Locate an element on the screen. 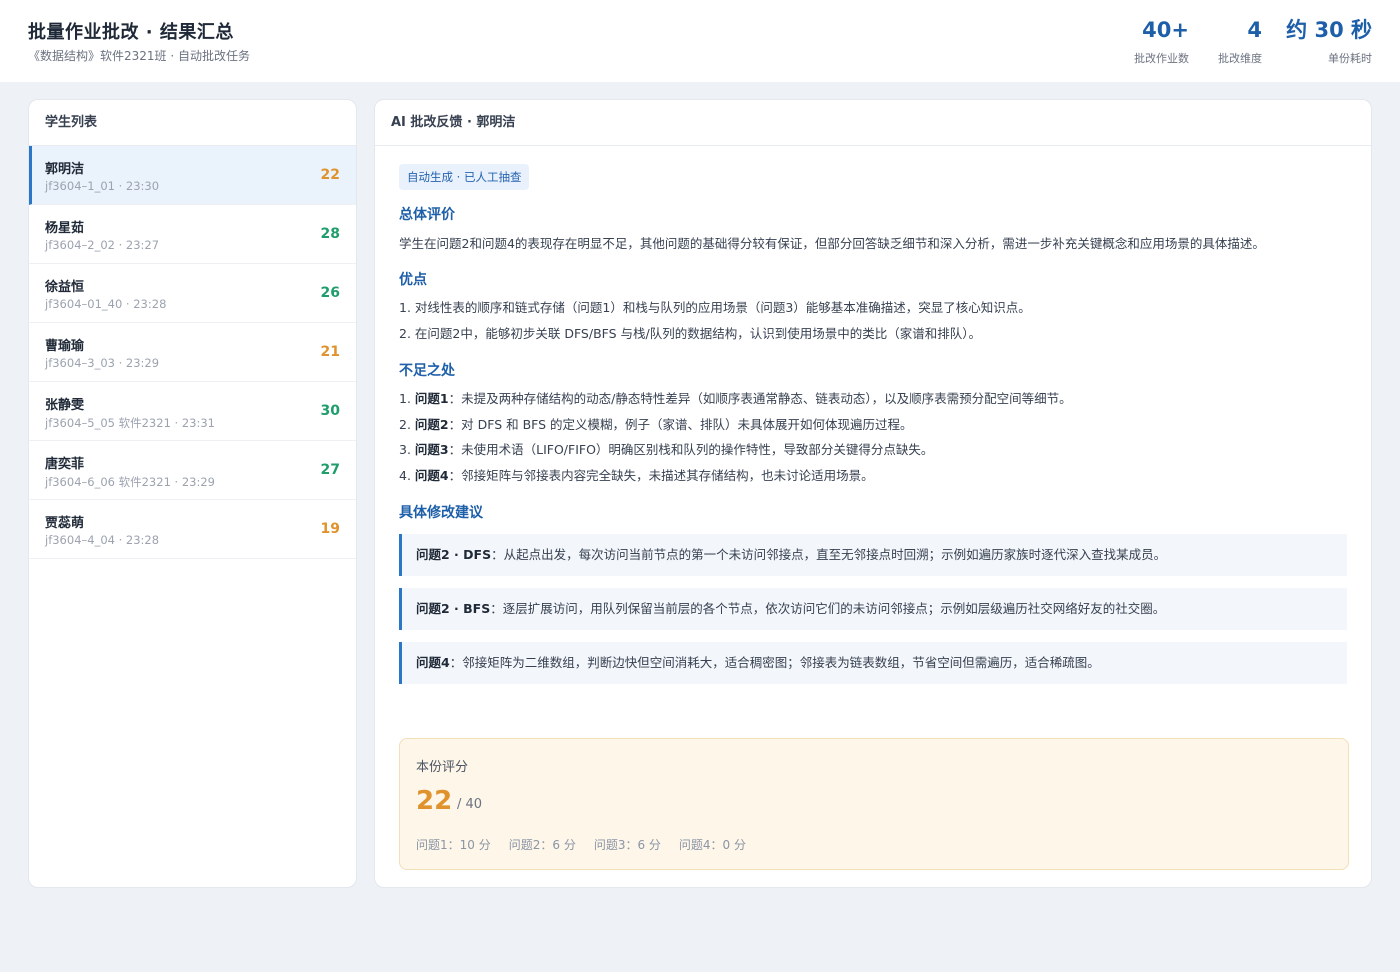 This screenshot has height=972, width=1400. student-name: 徐益恒 is located at coordinates (65, 287).